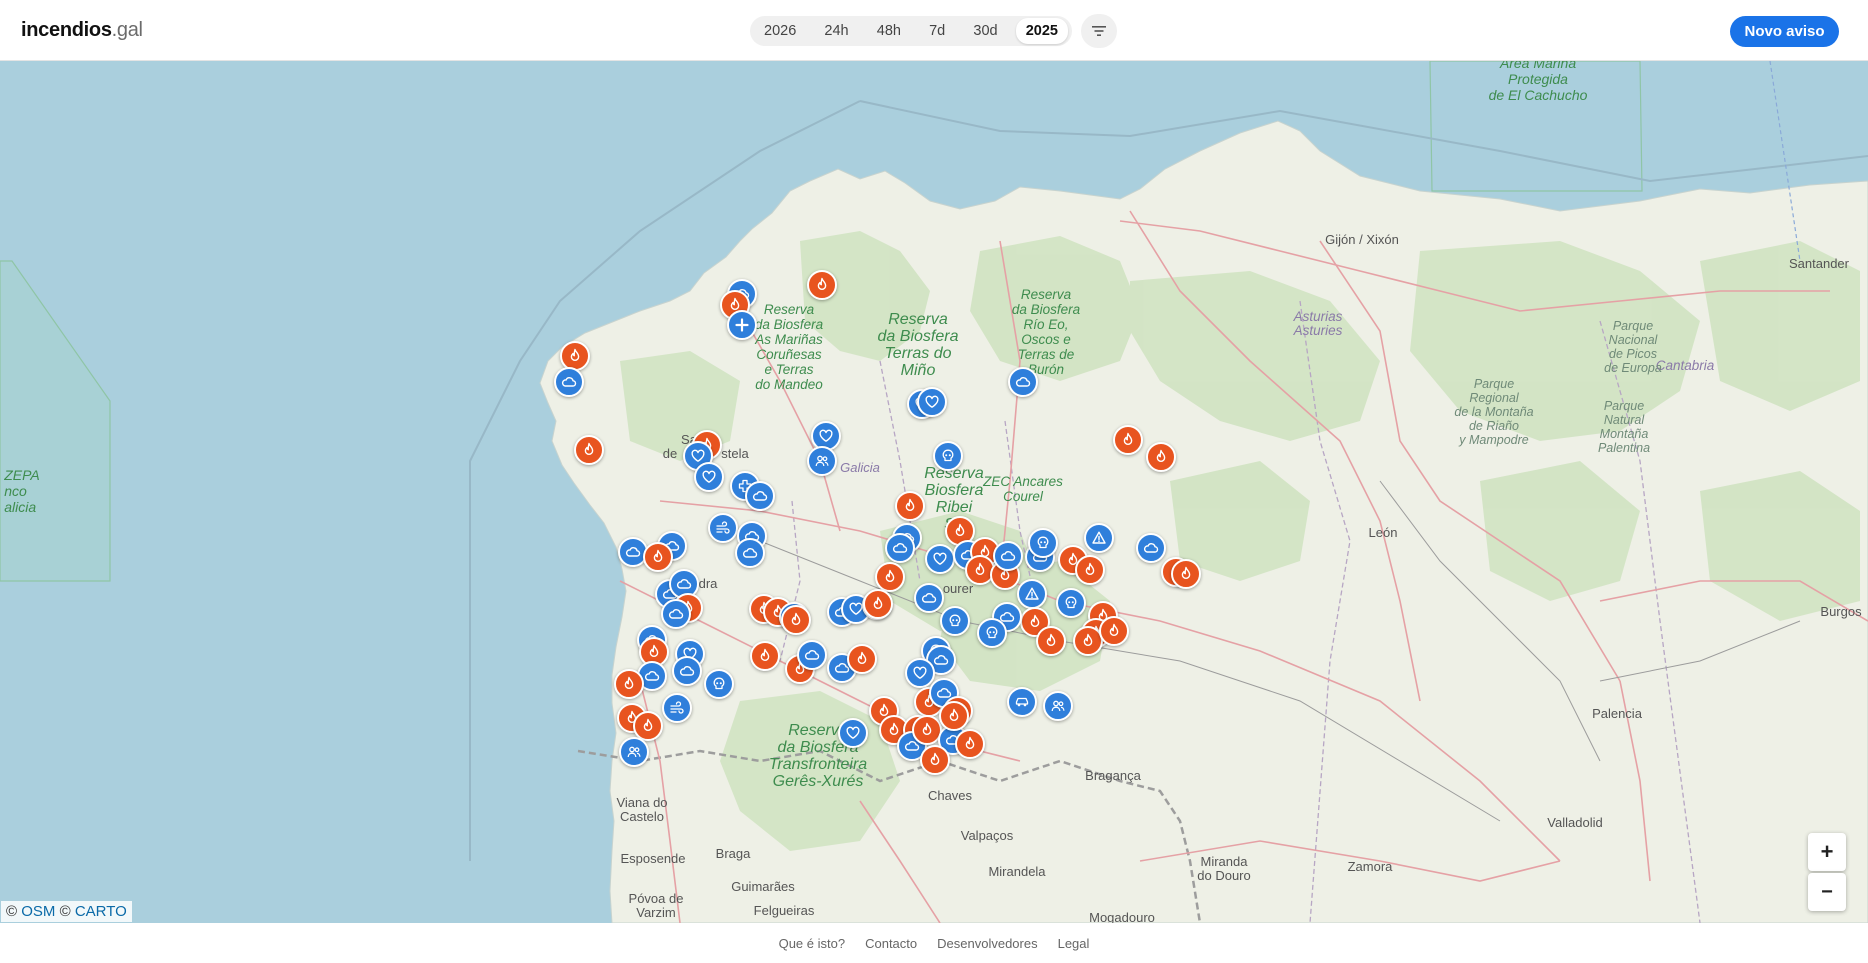 The width and height of the screenshot is (1868, 963). I want to click on tab-48h: 48h, so click(889, 31).